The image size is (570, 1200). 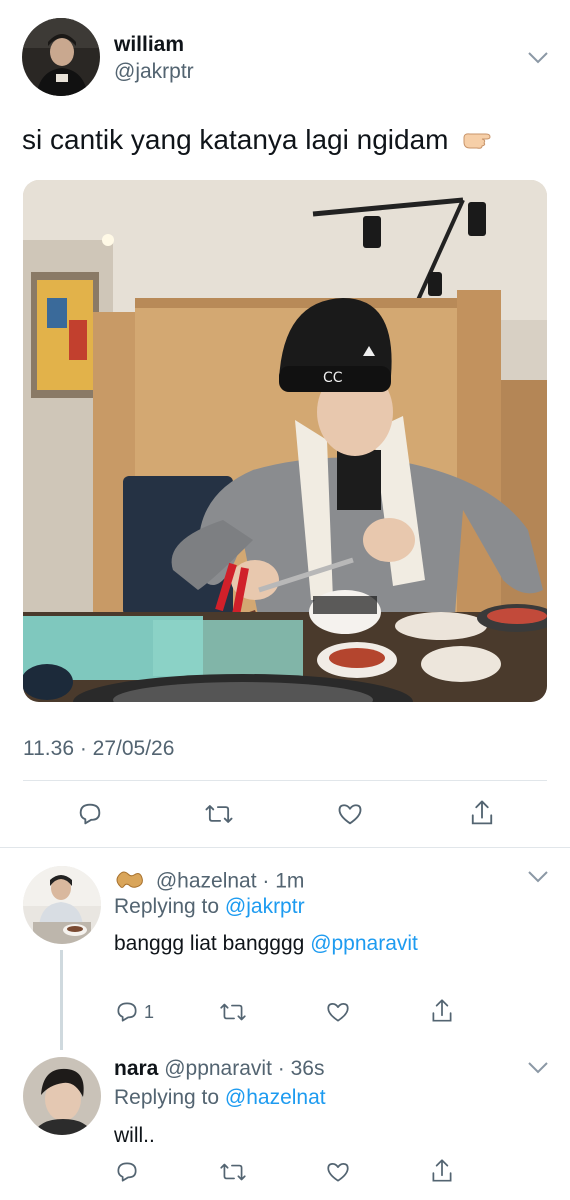 I want to click on reply-button: 1, so click(x=134, y=1012).